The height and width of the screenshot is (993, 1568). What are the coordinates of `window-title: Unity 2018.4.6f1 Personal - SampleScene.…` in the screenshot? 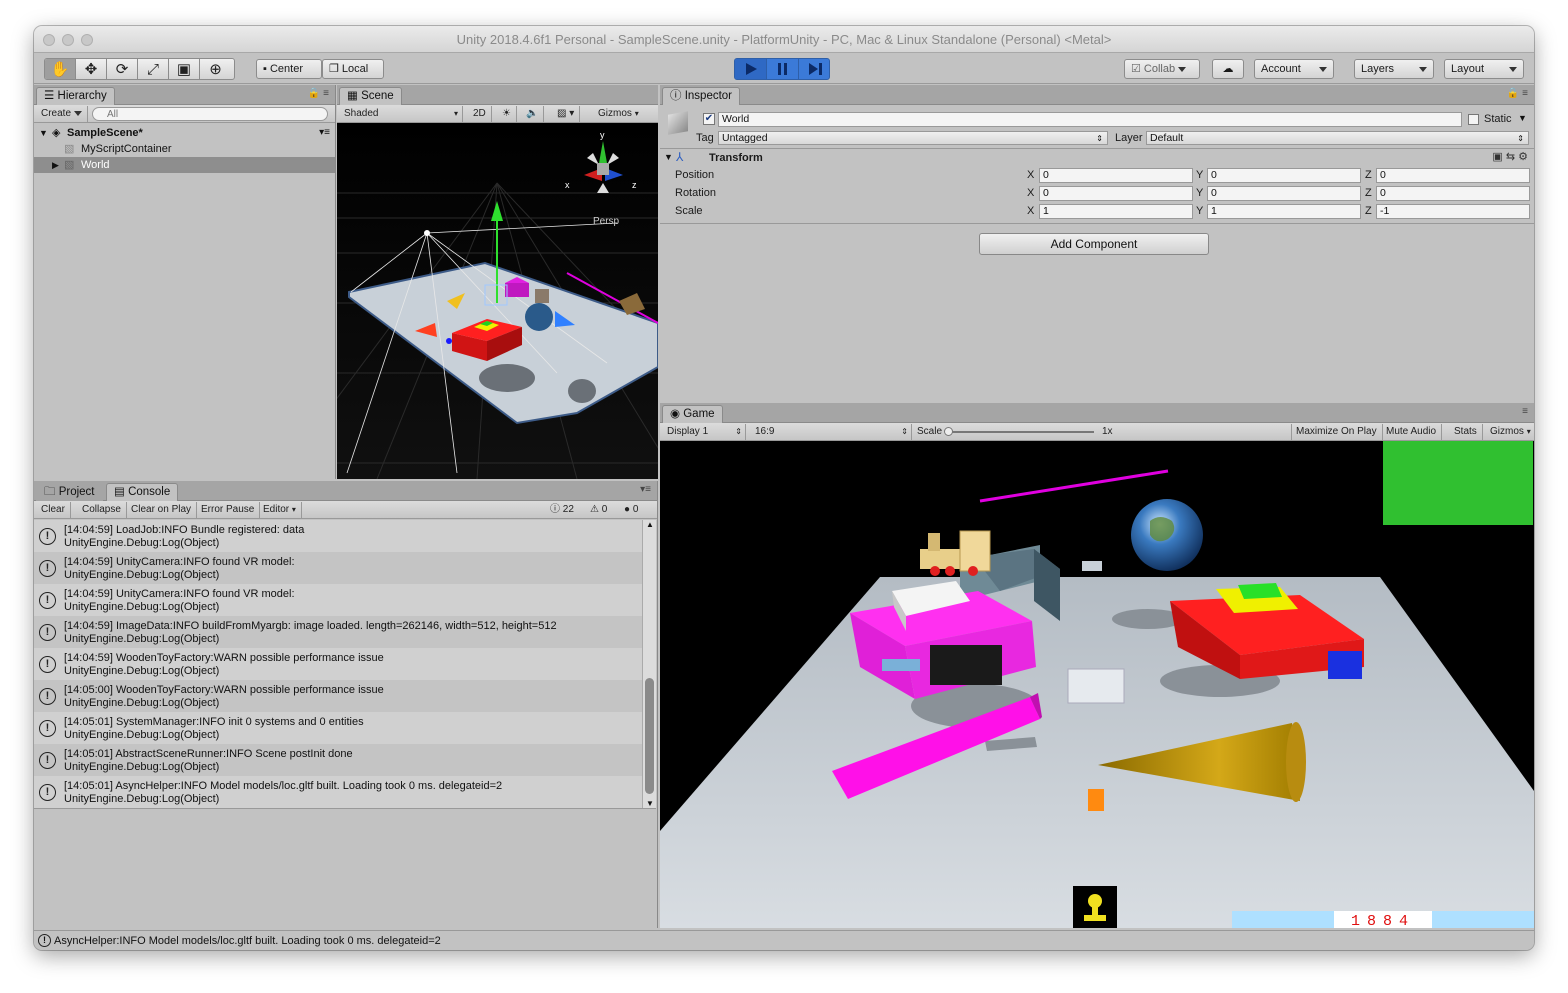 It's located at (784, 39).